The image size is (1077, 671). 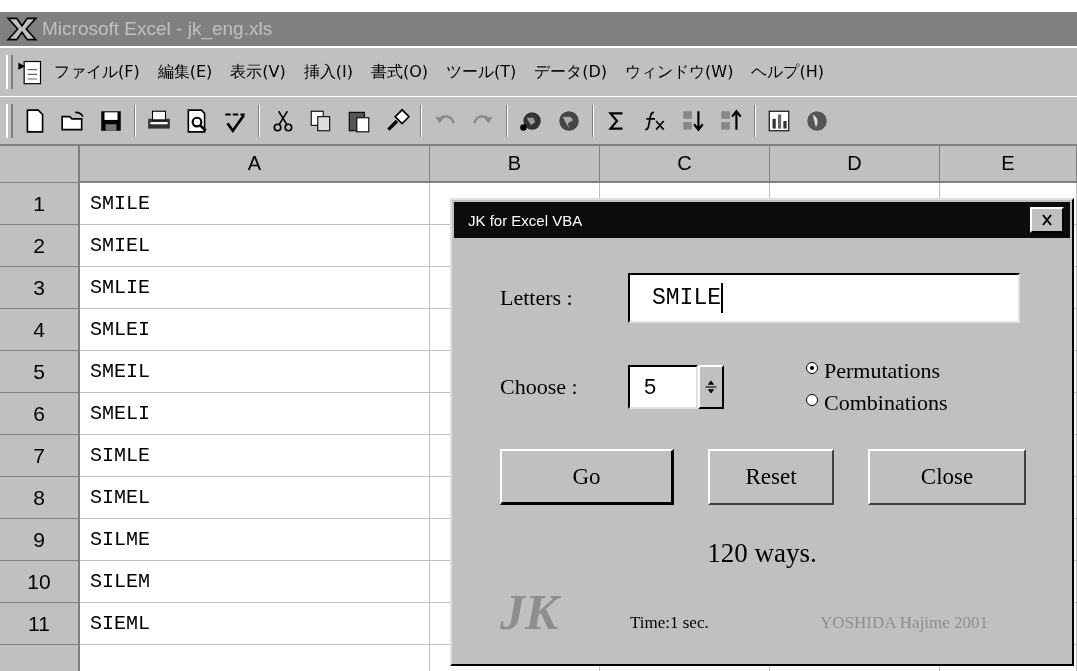 I want to click on radio-option: Combinations, so click(x=877, y=403).